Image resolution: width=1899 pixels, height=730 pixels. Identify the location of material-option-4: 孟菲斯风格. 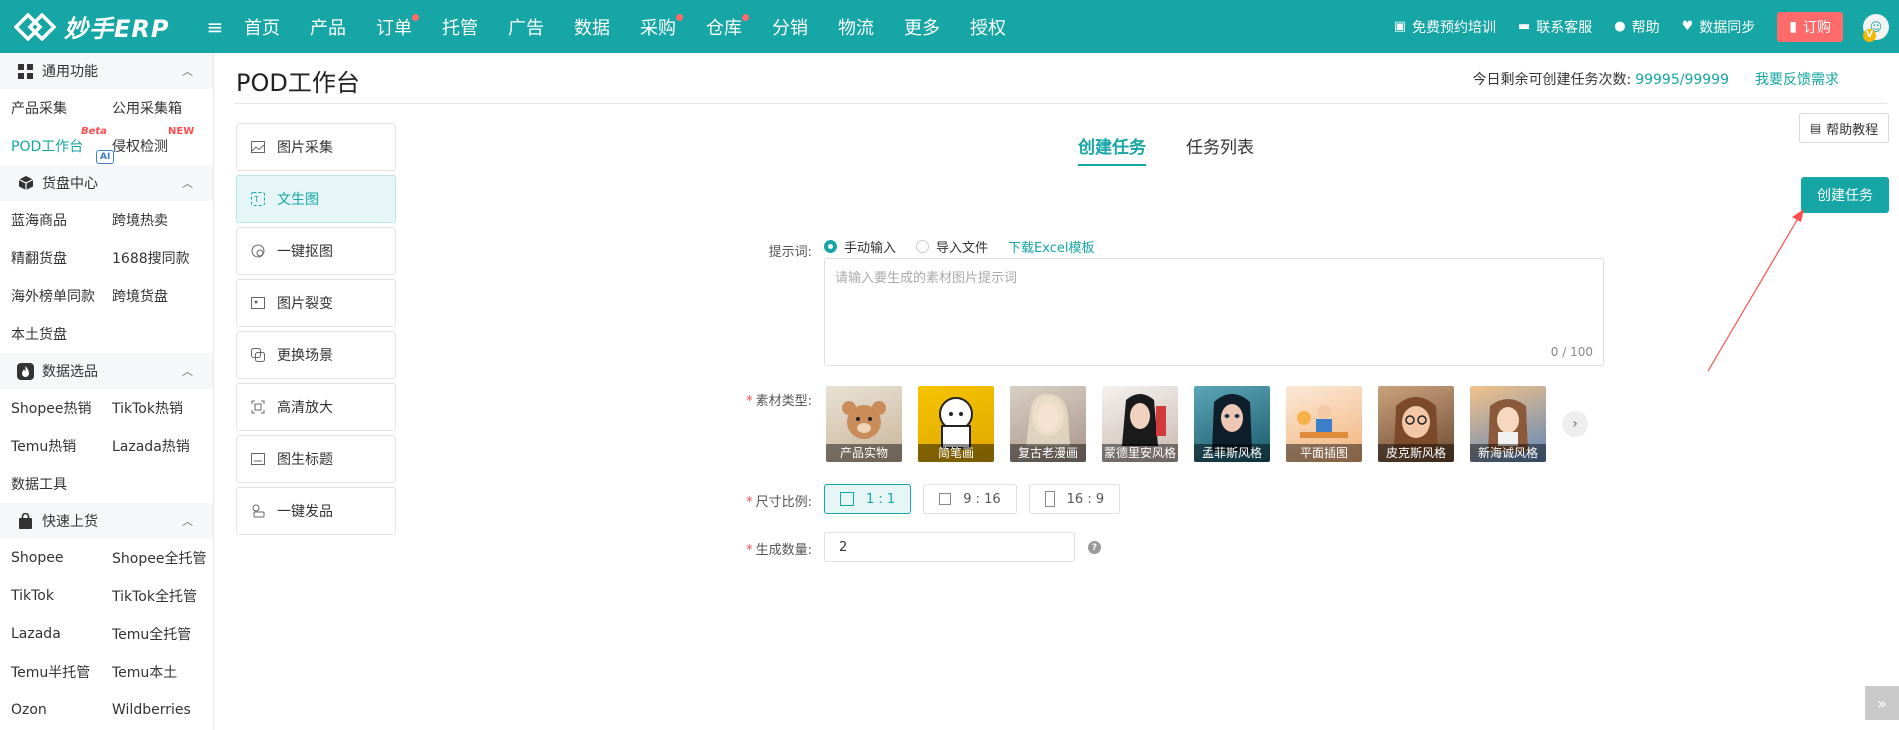
(1232, 424).